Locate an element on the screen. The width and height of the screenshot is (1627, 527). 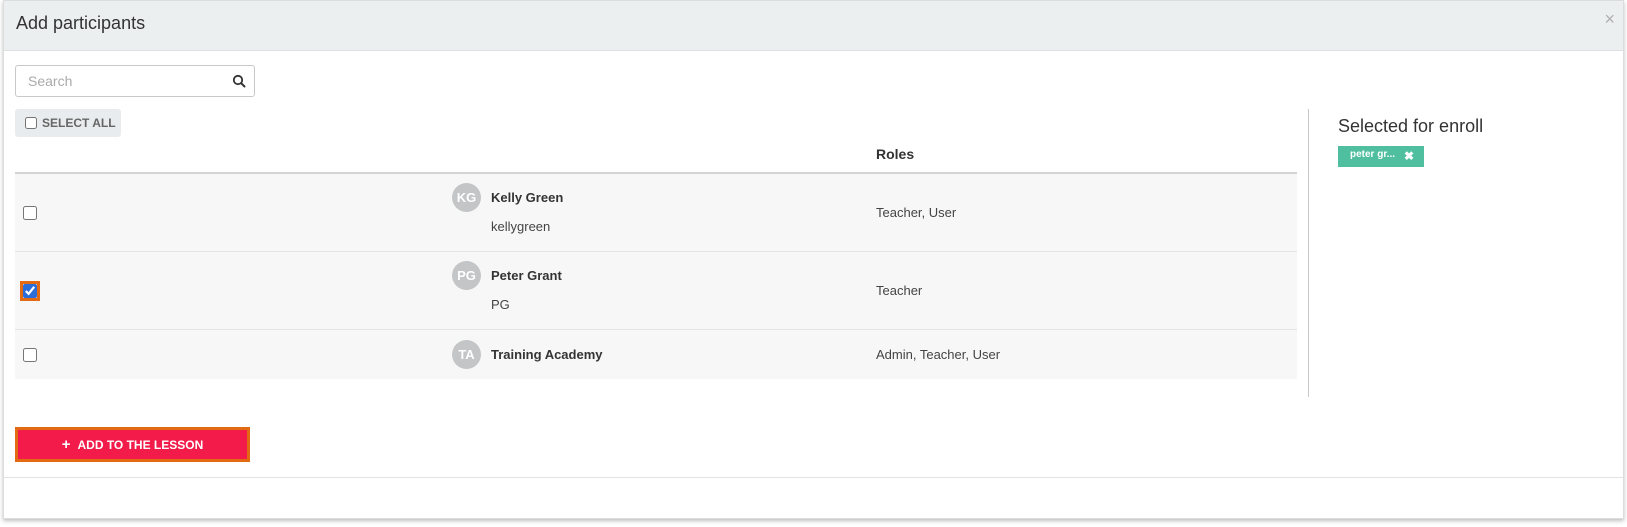
panel-divider is located at coordinates (1308, 253).